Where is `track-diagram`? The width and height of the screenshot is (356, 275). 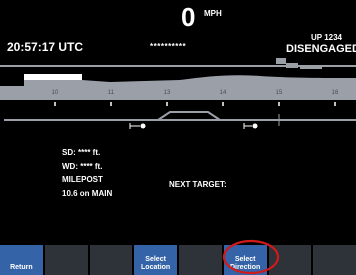 track-diagram is located at coordinates (180, 118).